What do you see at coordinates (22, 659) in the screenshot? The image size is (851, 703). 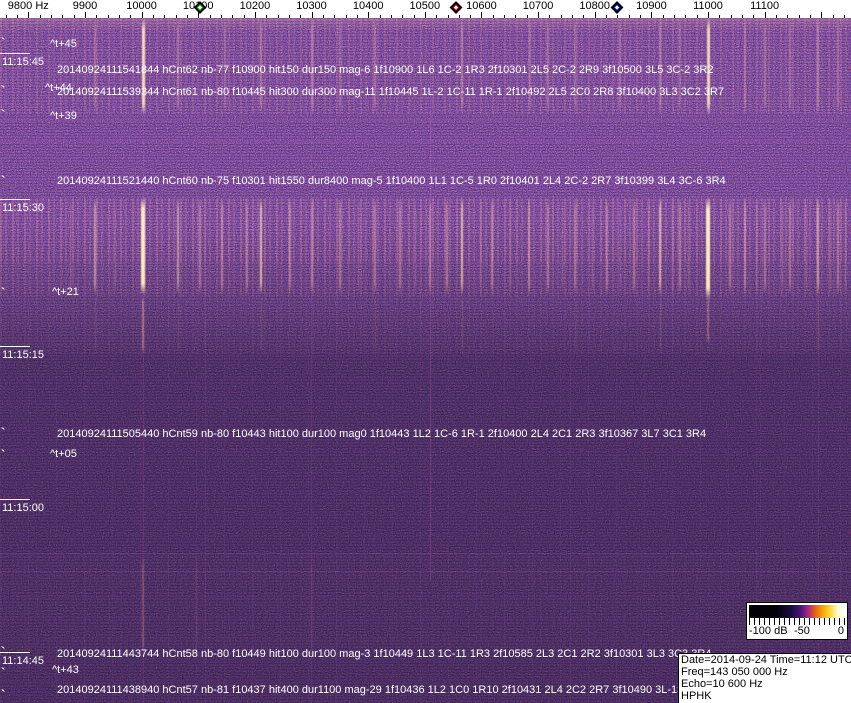 I see `time-label: 11:14:45` at bounding box center [22, 659].